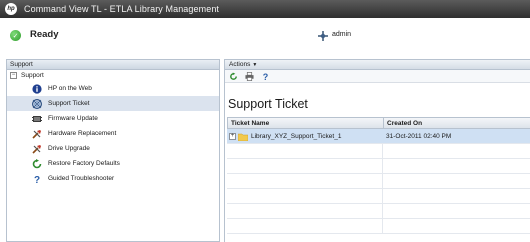 Image resolution: width=530 pixels, height=242 pixels. Describe the element at coordinates (255, 65) in the screenshot. I see `chevron-down-icon: ▼` at that location.